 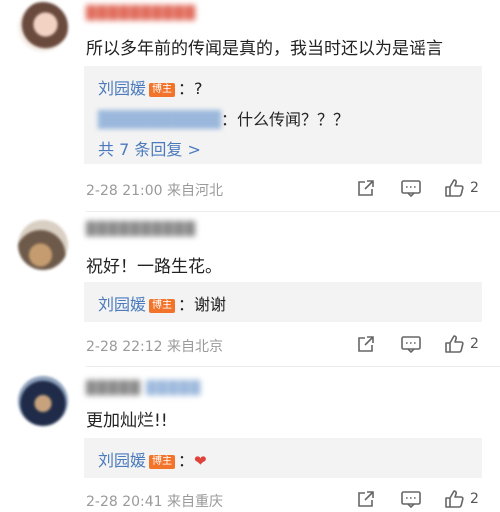 I want to click on comment-text: 祝好！一路生花。, so click(x=154, y=267).